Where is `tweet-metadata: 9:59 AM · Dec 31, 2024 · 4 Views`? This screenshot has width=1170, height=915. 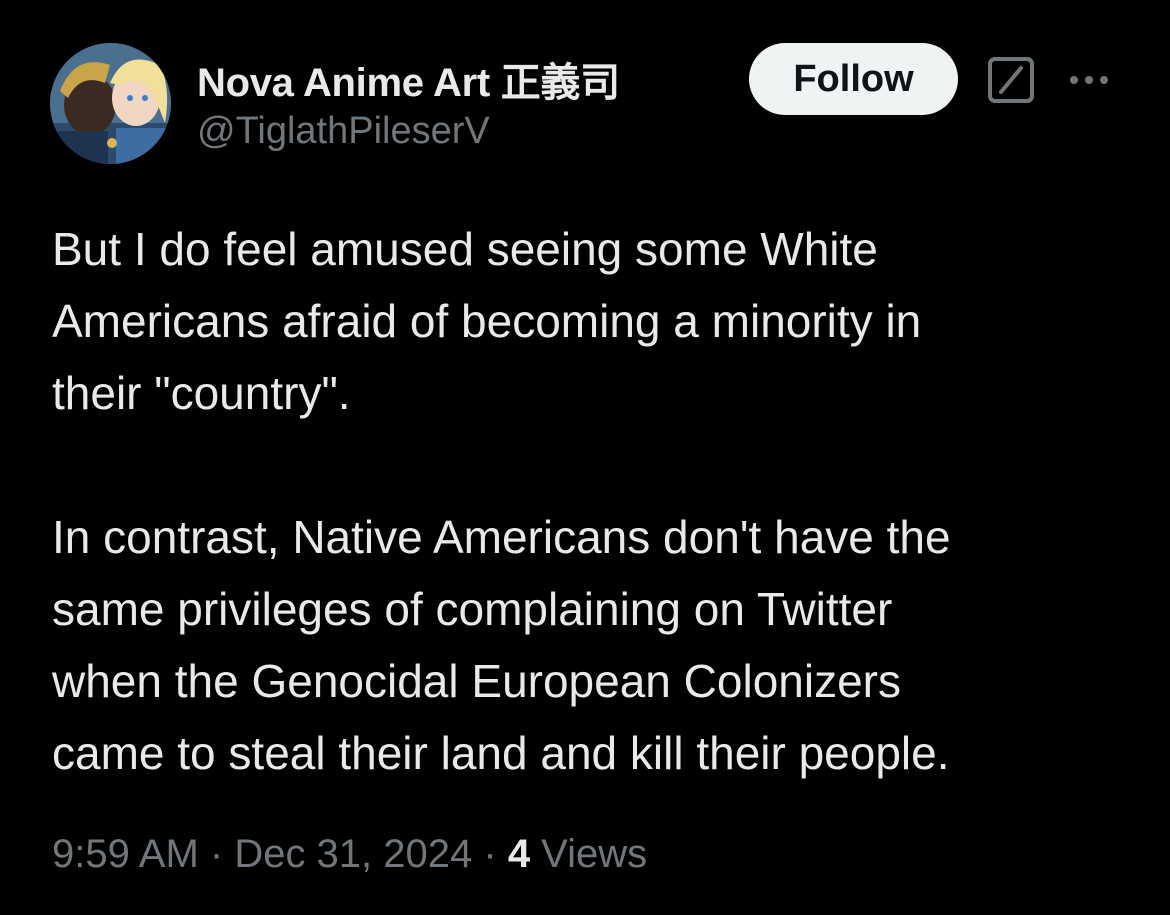 tweet-metadata: 9:59 AM · Dec 31, 2024 · 4 Views is located at coordinates (349, 854).